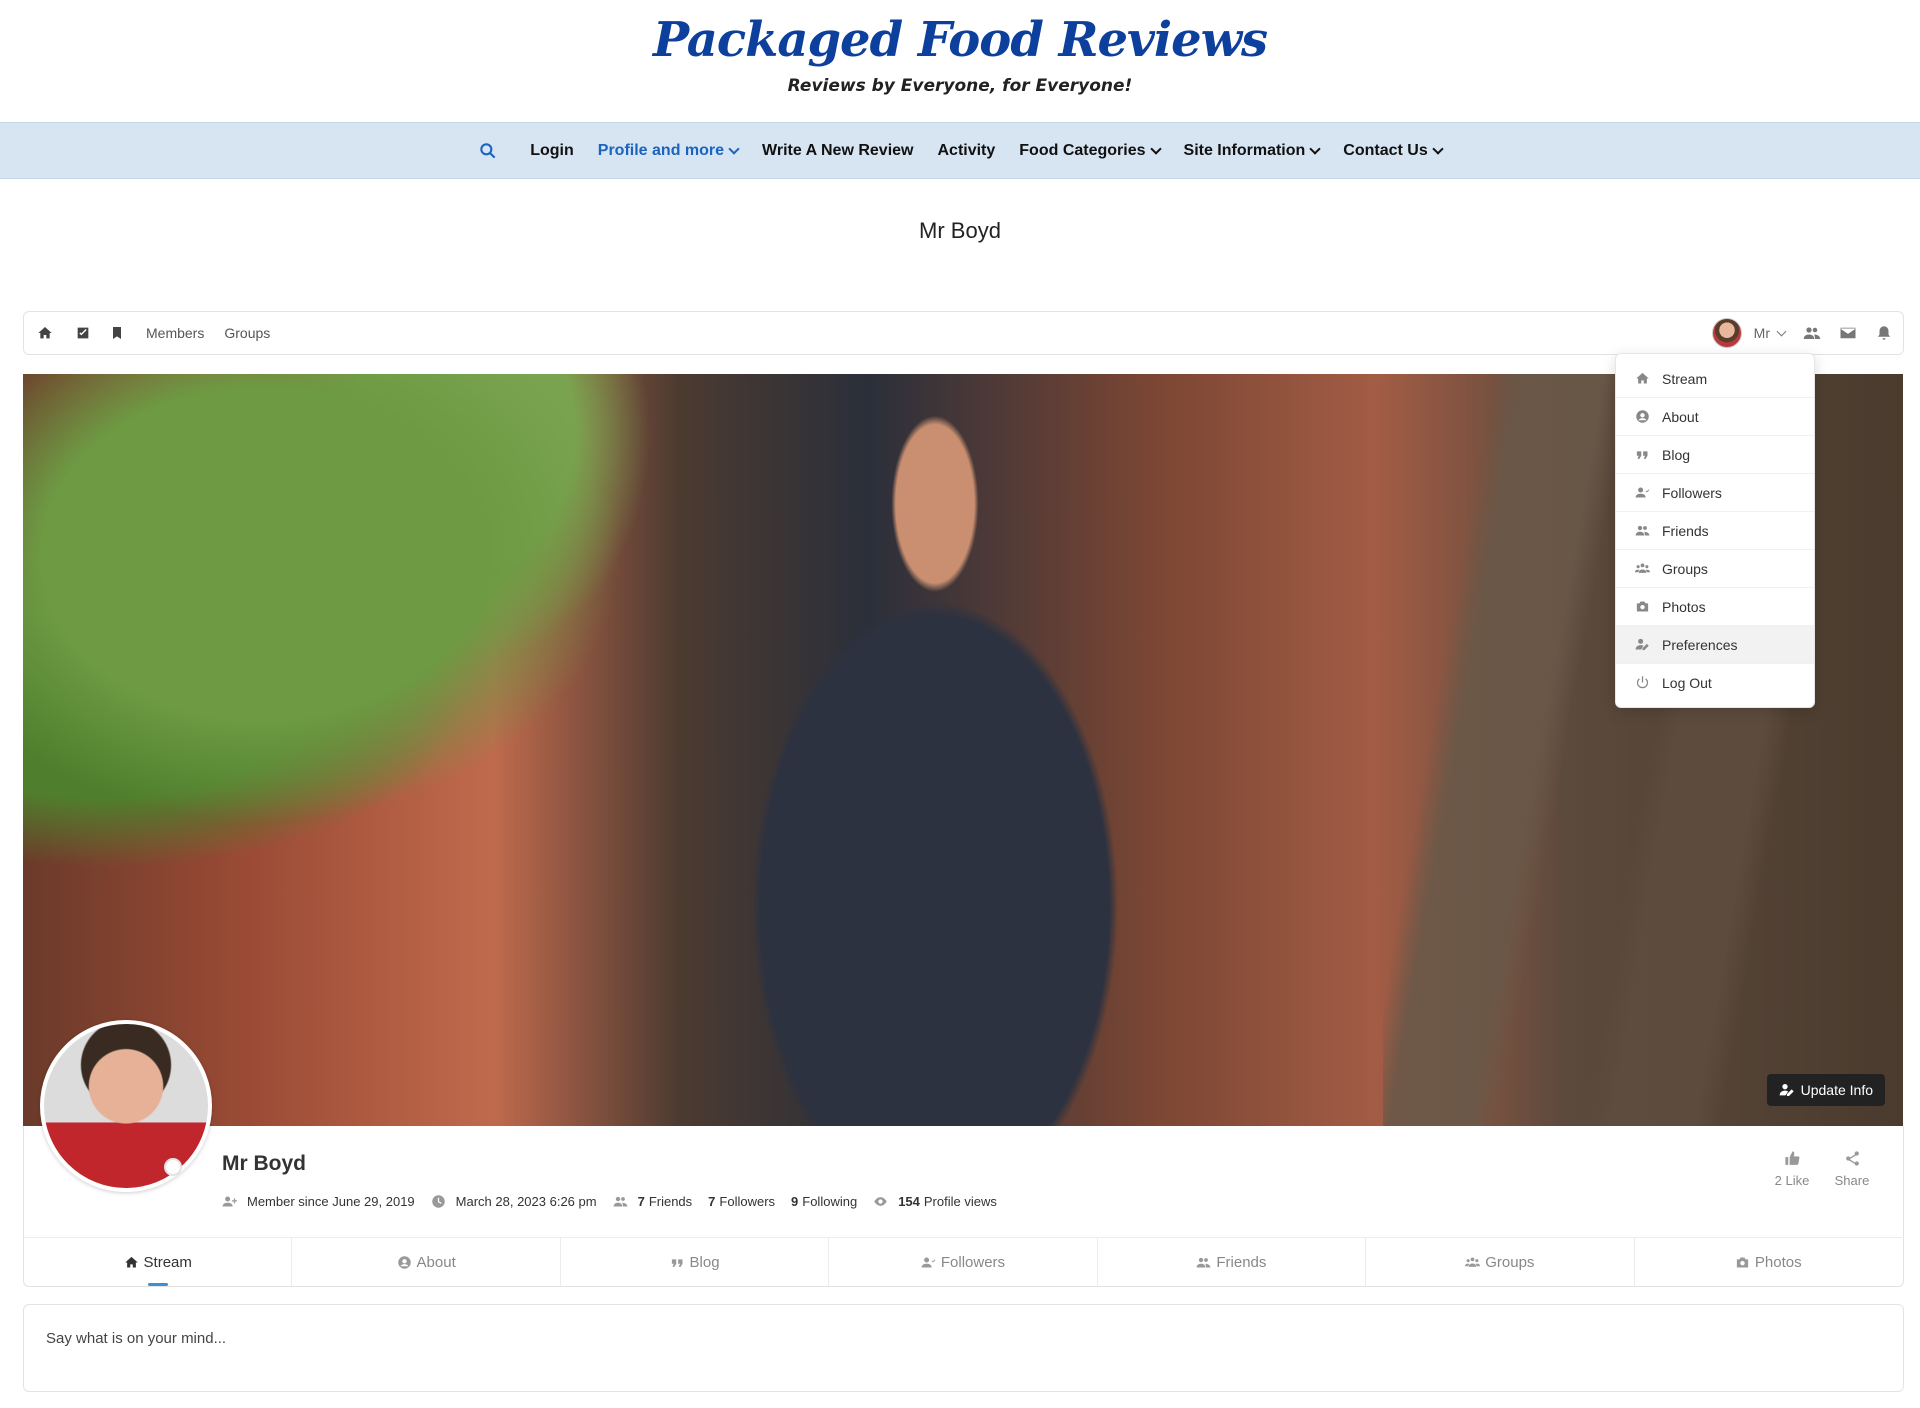 This screenshot has height=1408, width=1920. What do you see at coordinates (1500, 1262) in the screenshot?
I see `tab-groups: Groups` at bounding box center [1500, 1262].